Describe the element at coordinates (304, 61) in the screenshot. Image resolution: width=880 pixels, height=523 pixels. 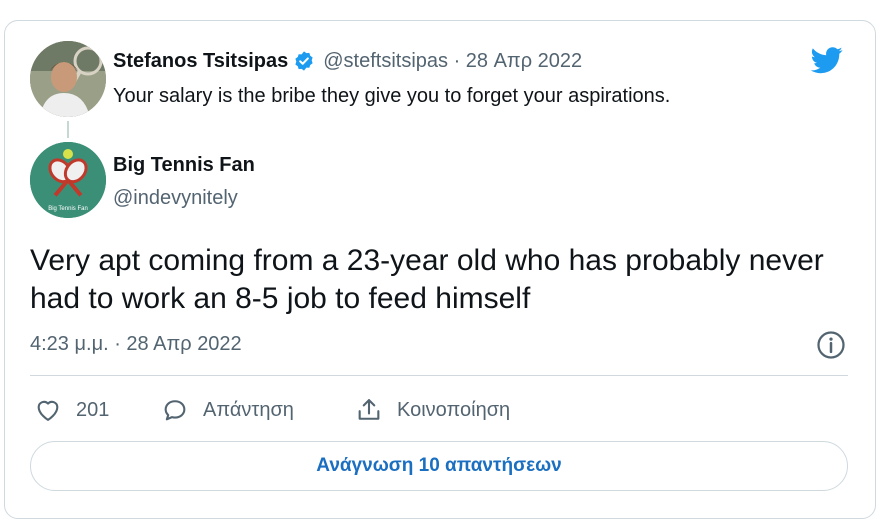
I see `verified-badge-icon` at that location.